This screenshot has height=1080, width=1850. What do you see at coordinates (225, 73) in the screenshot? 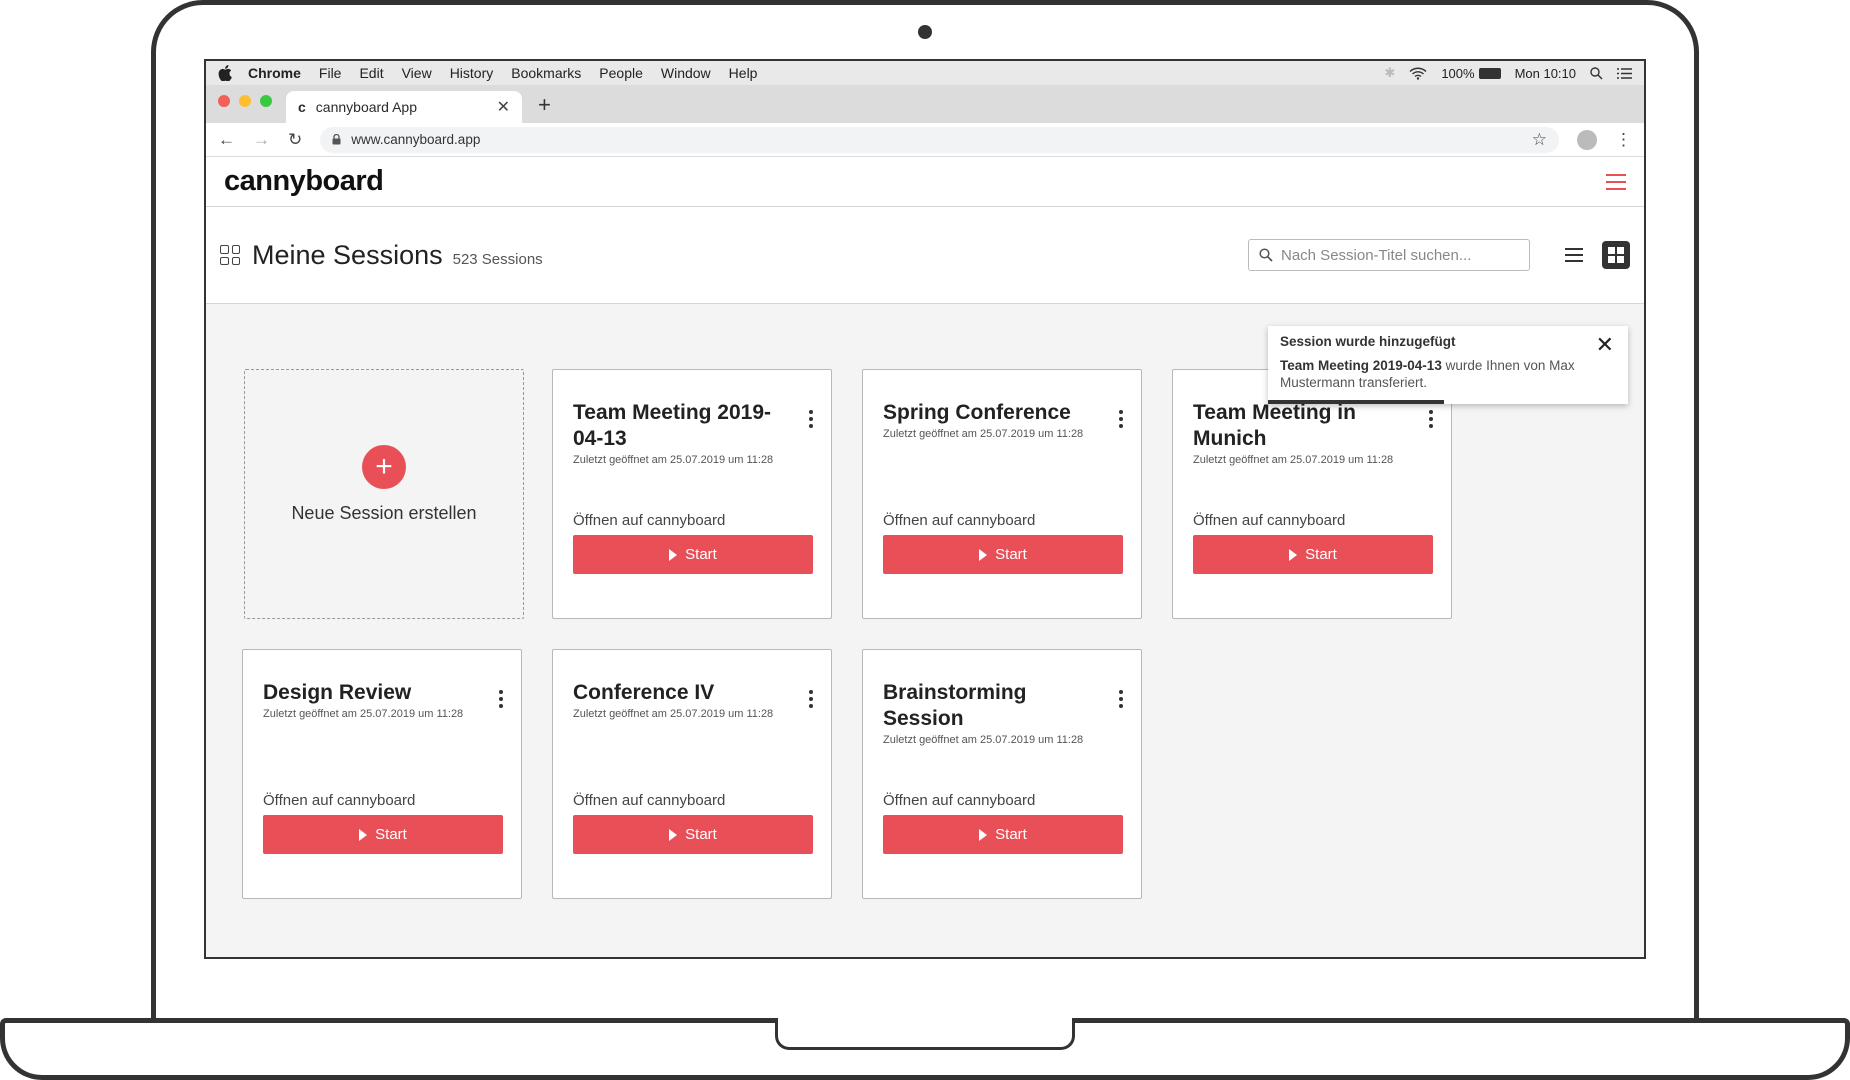
I see `apple-icon` at bounding box center [225, 73].